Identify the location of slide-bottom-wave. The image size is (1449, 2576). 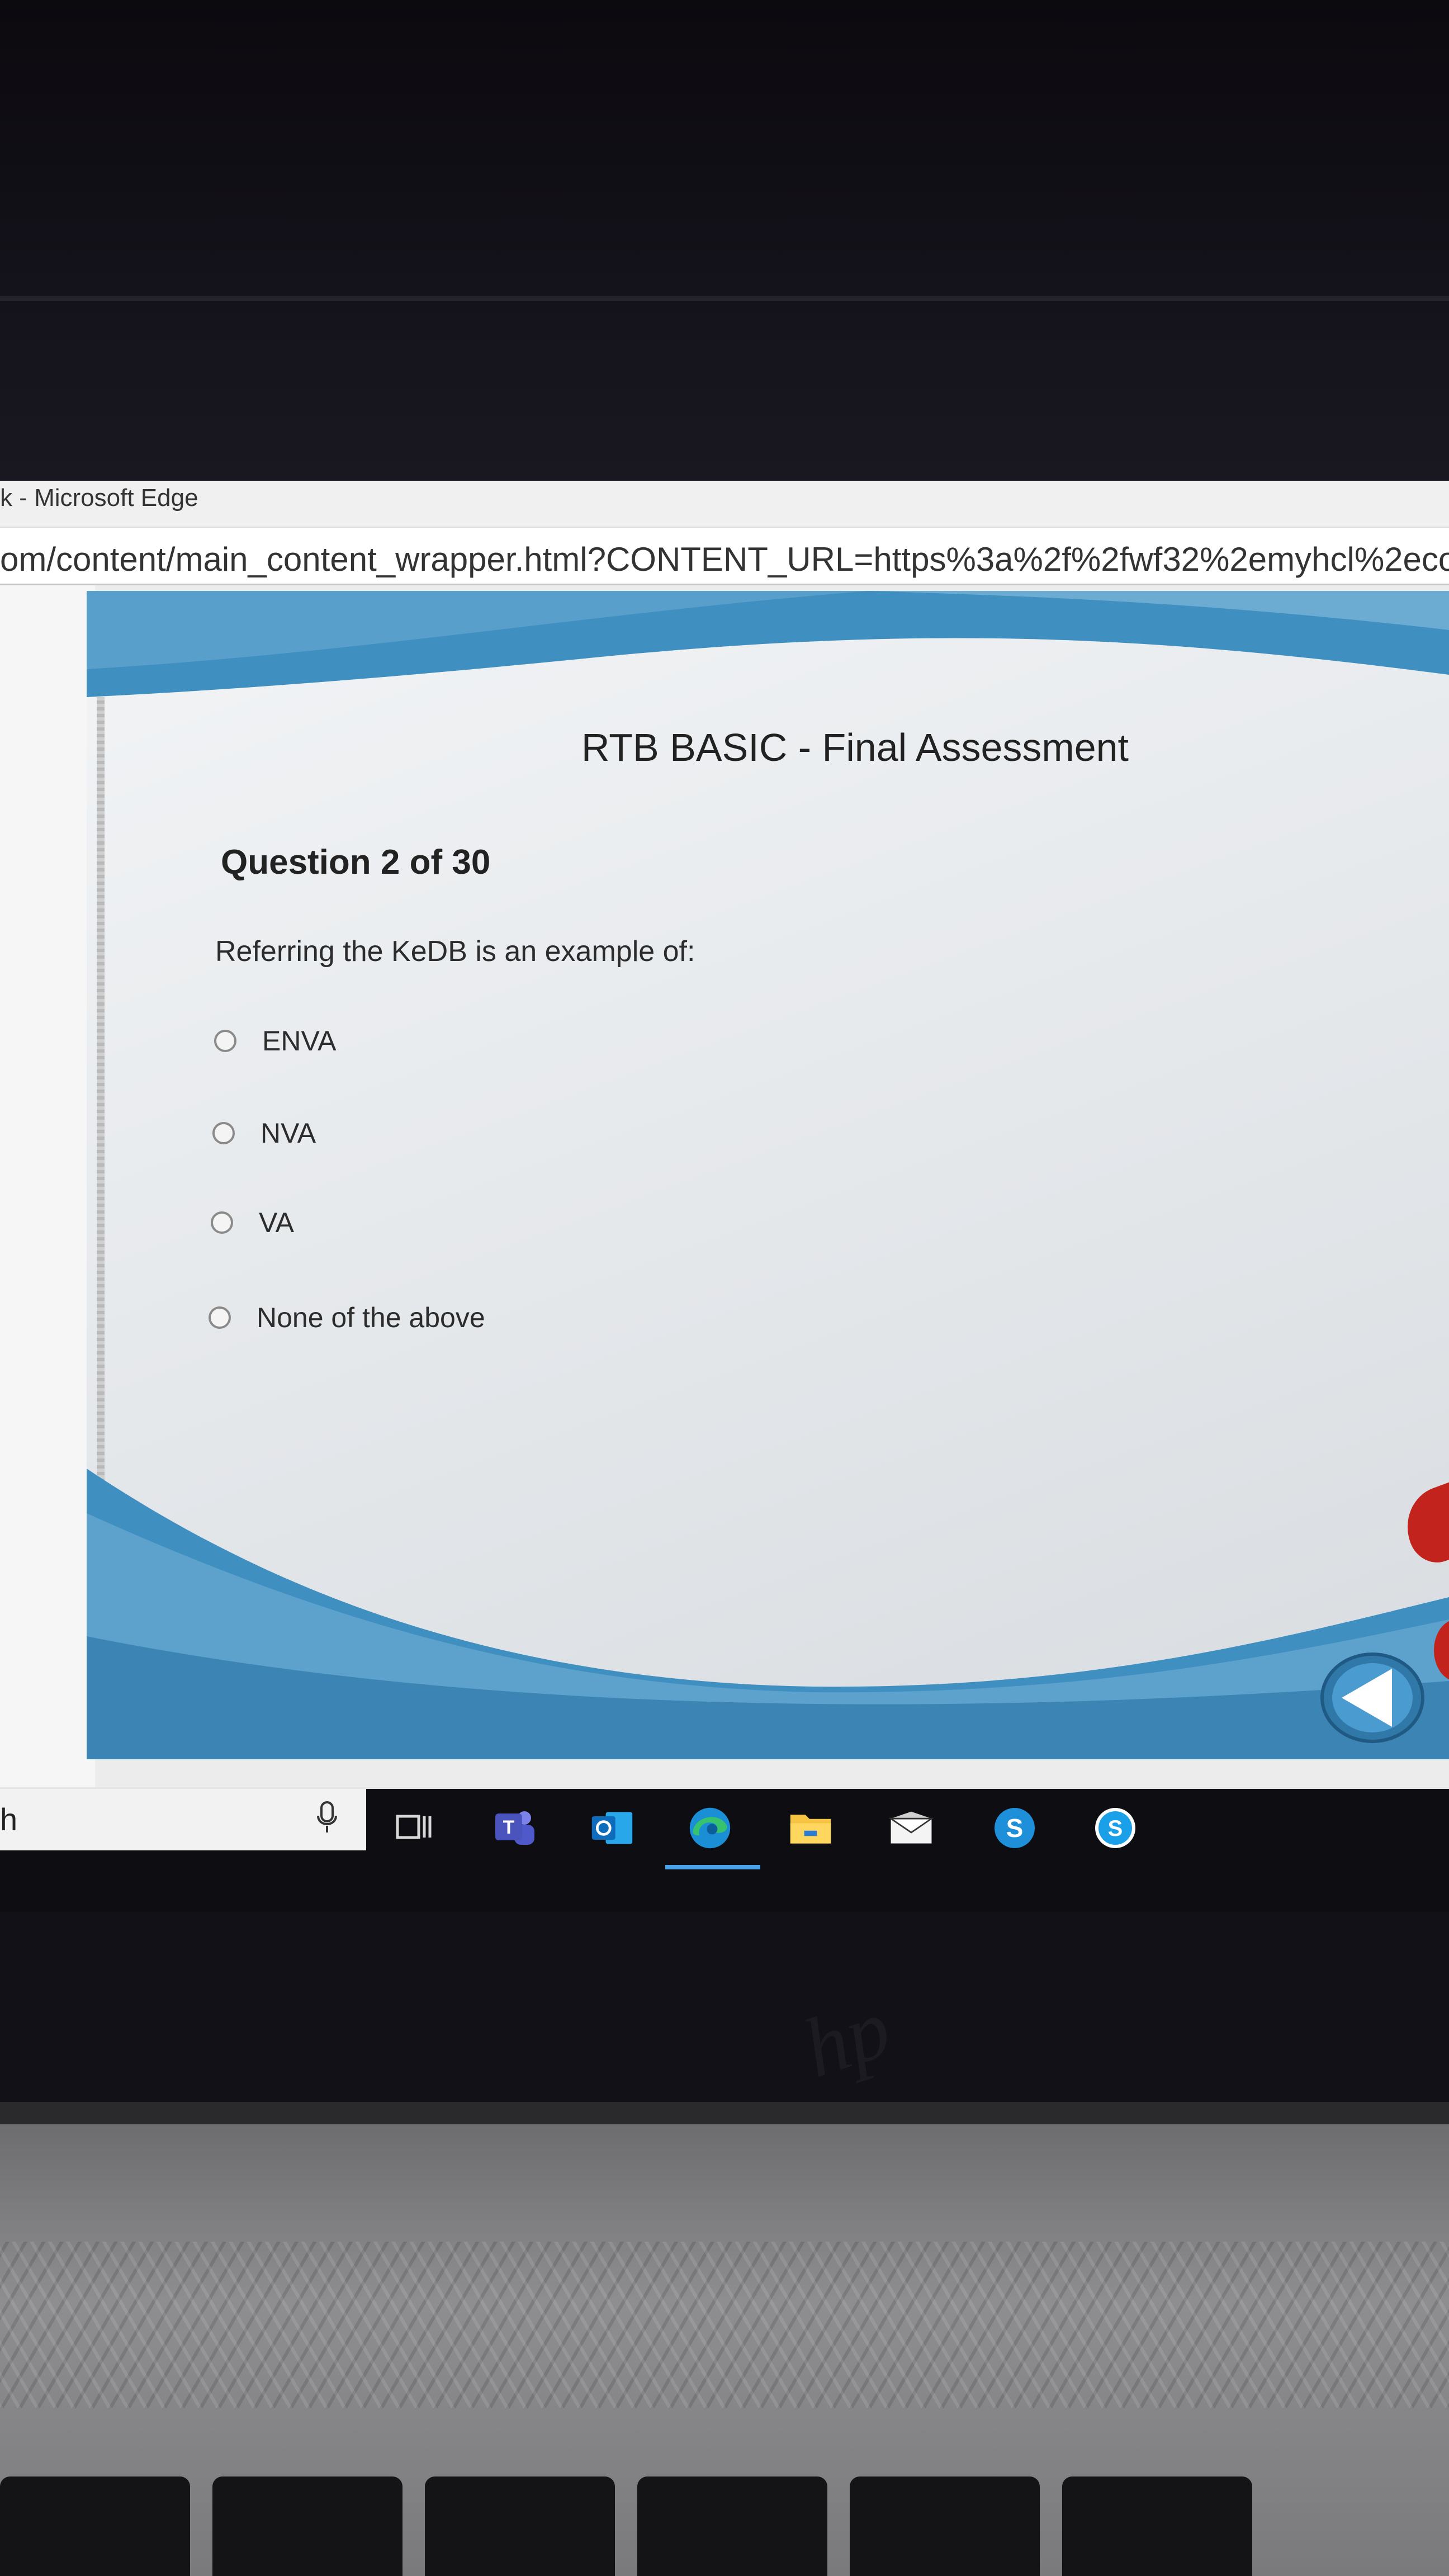
(768, 1614).